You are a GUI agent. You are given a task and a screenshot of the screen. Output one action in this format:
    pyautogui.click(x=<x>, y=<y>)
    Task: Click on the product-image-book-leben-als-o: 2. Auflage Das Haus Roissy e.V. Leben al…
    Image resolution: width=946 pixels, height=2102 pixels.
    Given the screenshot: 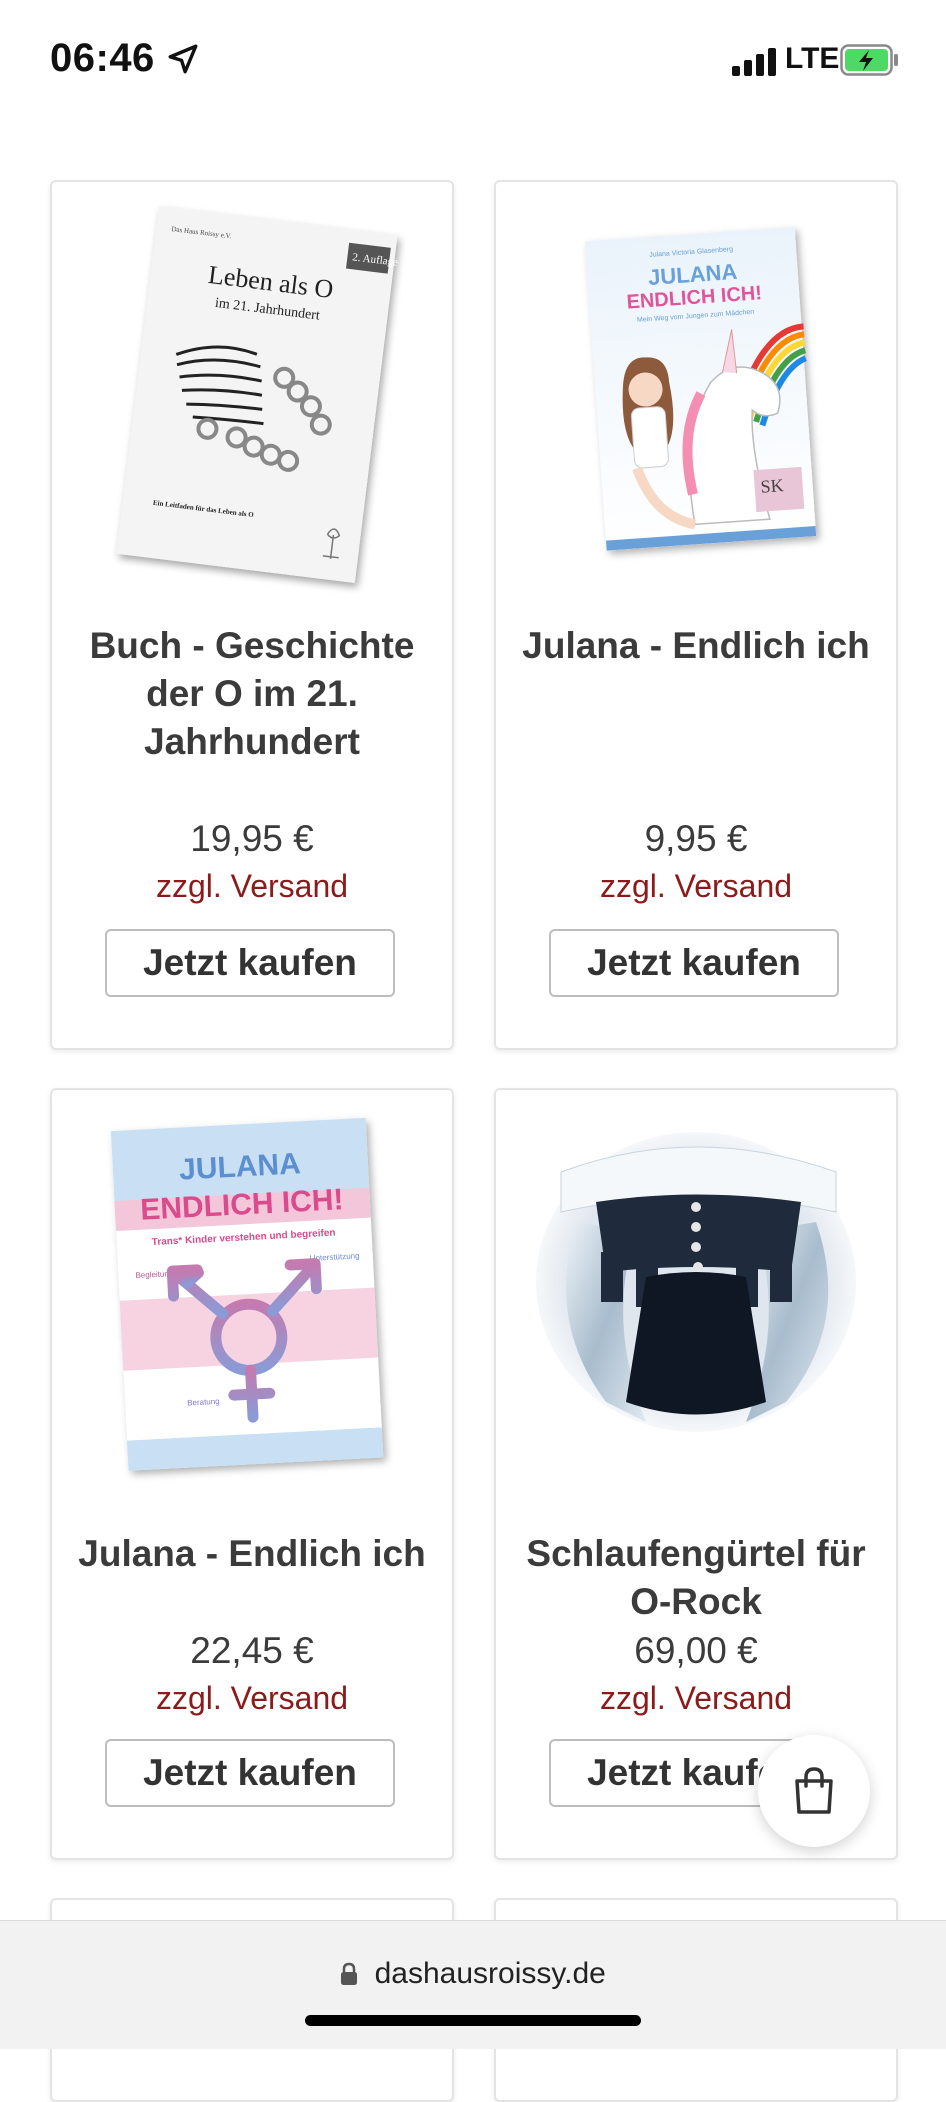 What is the action you would take?
    pyautogui.click(x=252, y=394)
    